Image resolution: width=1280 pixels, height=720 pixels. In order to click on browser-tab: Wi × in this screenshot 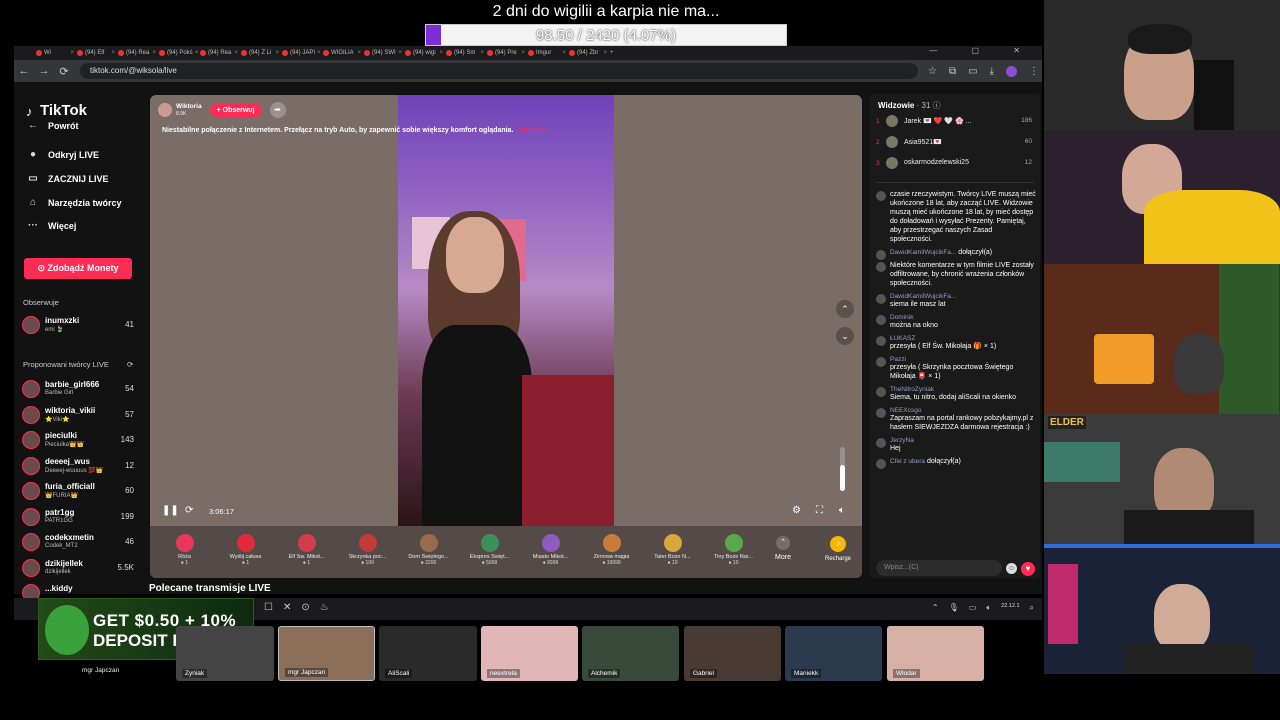, I will do `click(56, 53)`.